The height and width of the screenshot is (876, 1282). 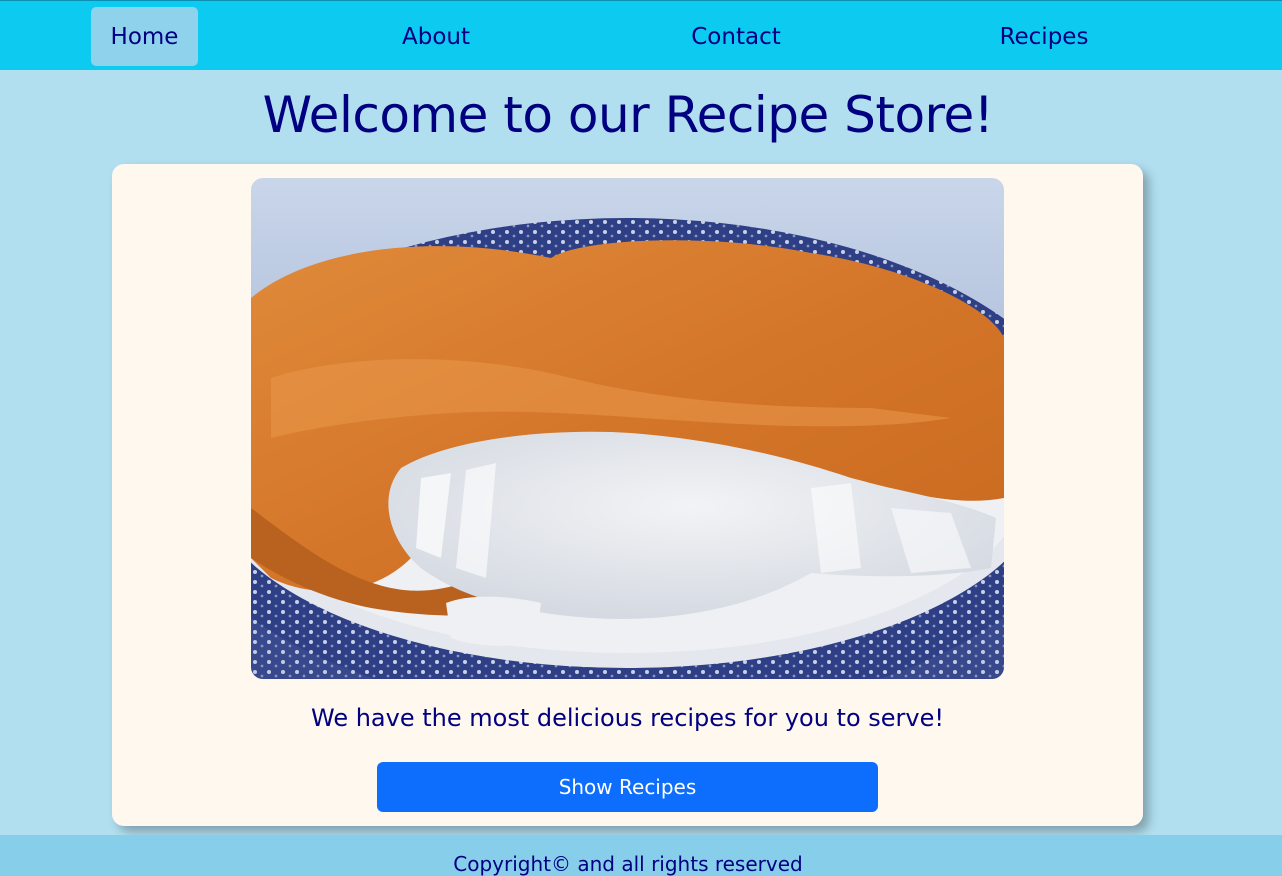 I want to click on footer-copyright: Copyright© and all rights reserved, so click(x=628, y=864).